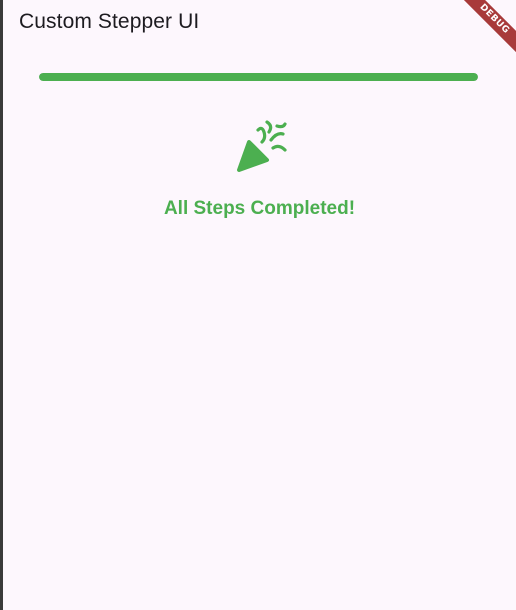  What do you see at coordinates (259, 25) in the screenshot?
I see `app-bar: Custom Stepper UI` at bounding box center [259, 25].